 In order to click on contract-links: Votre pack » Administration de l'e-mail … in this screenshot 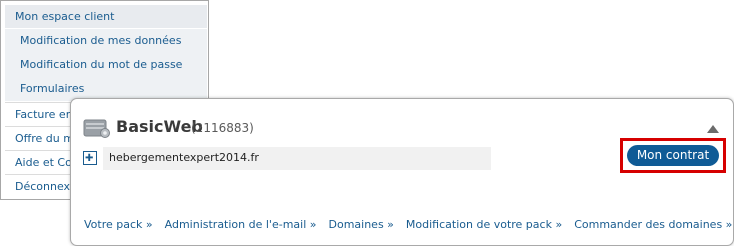, I will do `click(408, 225)`.